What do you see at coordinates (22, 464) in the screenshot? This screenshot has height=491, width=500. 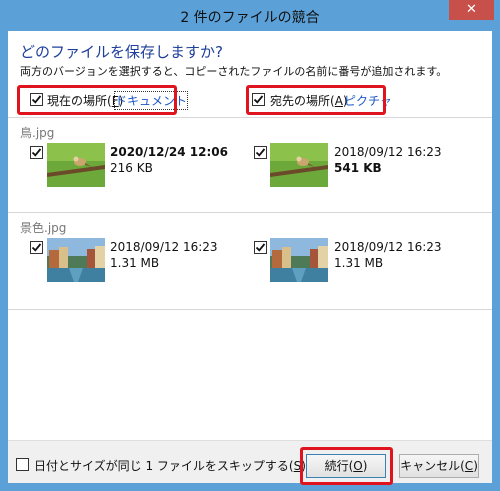 I see `skip-same-files-checkbox` at bounding box center [22, 464].